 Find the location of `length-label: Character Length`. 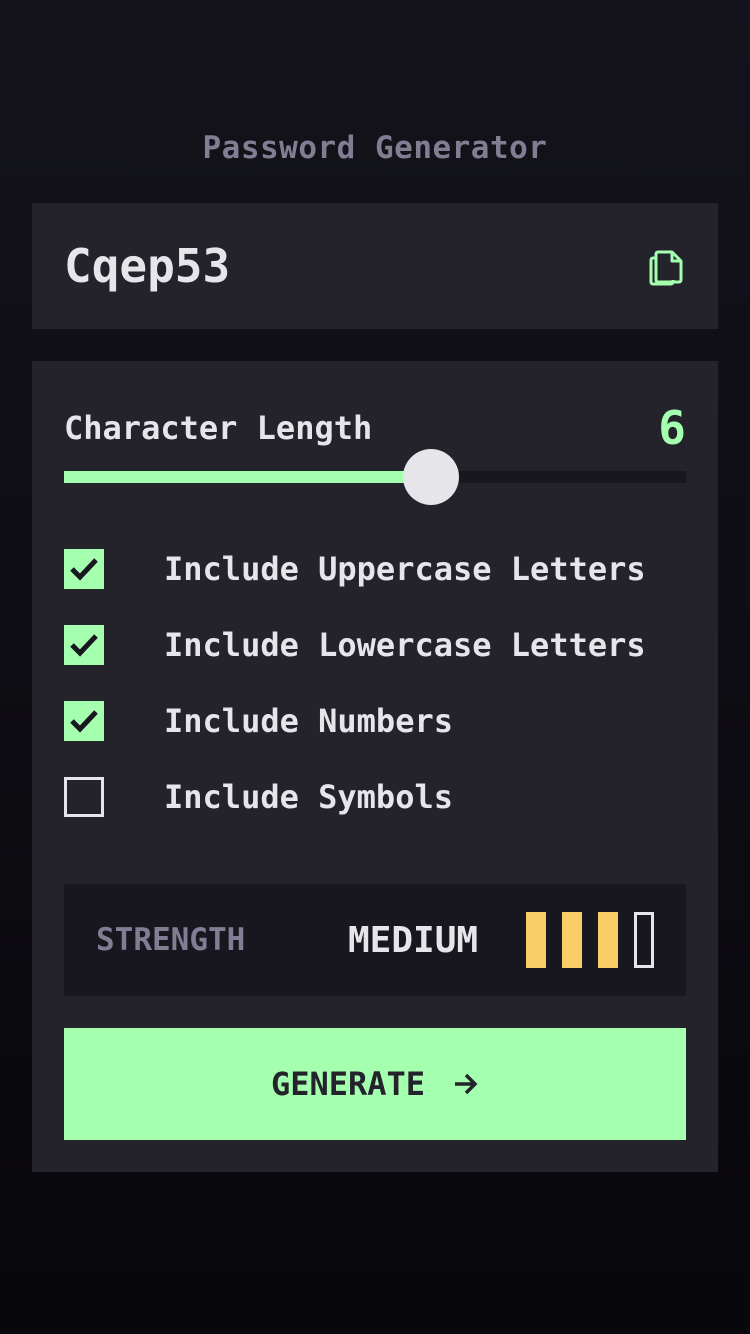

length-label: Character Length is located at coordinates (218, 428).